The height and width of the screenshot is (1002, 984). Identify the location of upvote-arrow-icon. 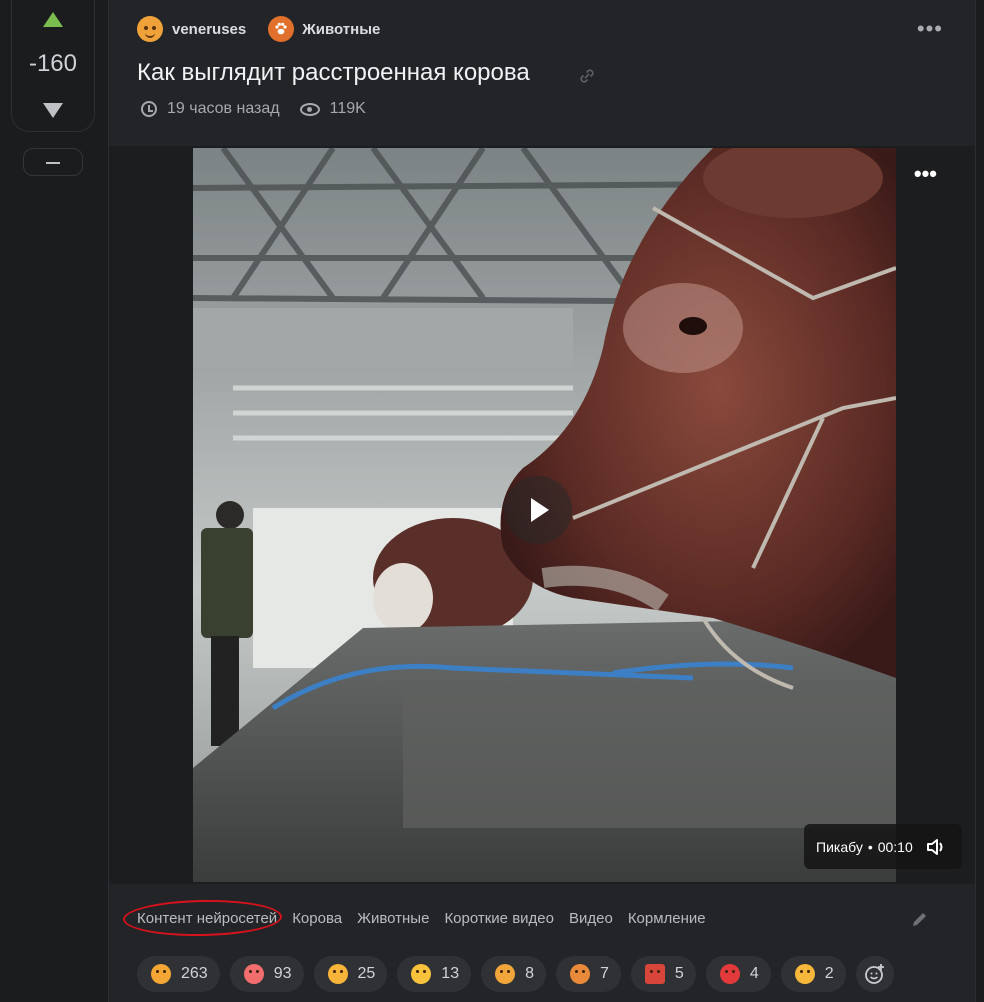
(53, 19).